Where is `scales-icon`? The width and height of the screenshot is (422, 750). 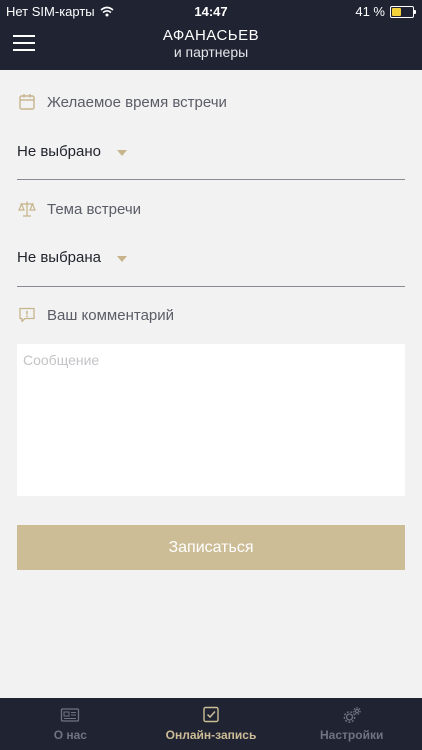
scales-icon is located at coordinates (27, 209).